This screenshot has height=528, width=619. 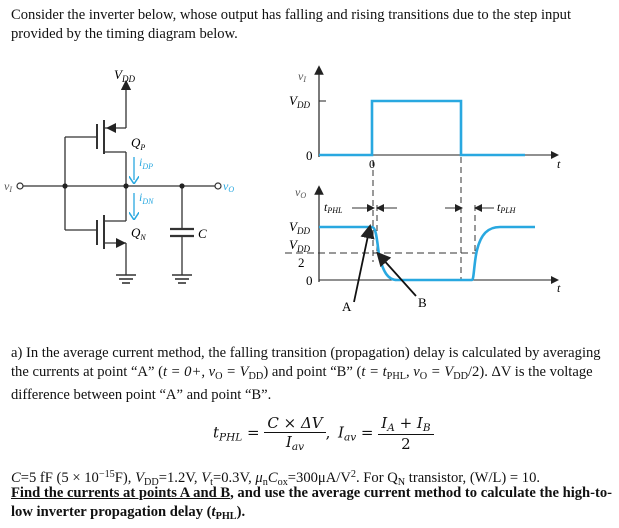 I want to click on tphl-label: tPHL, so click(x=333, y=207).